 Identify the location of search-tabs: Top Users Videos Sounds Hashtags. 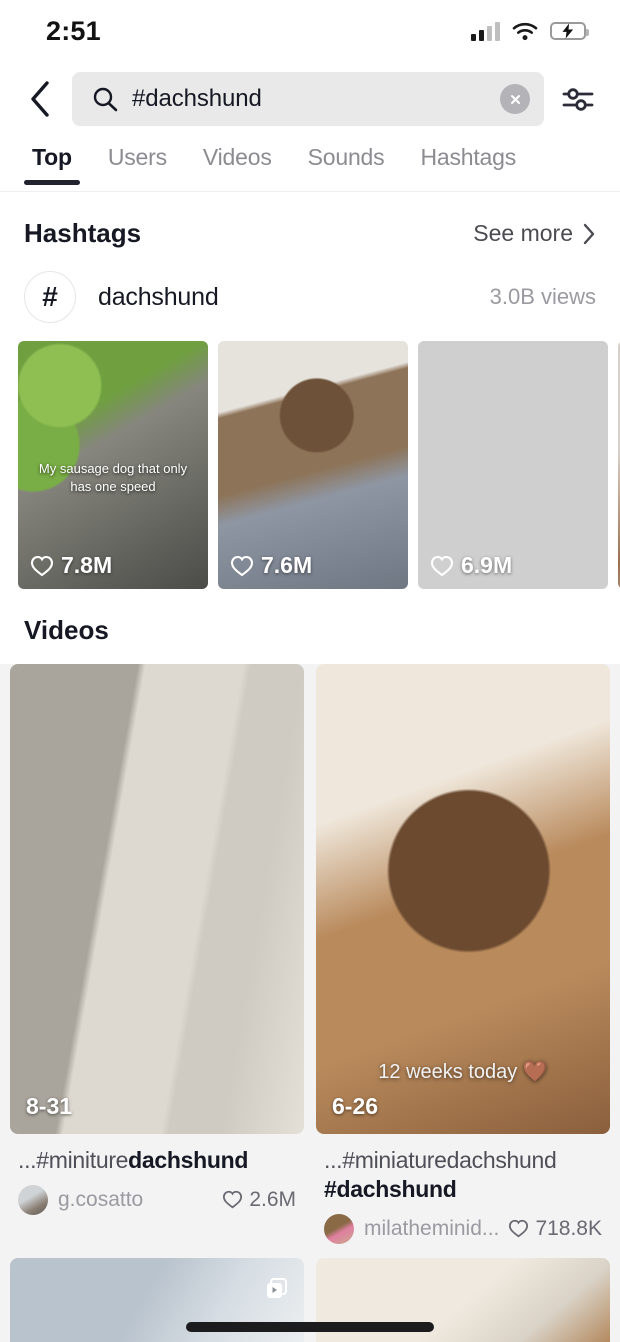
(310, 164).